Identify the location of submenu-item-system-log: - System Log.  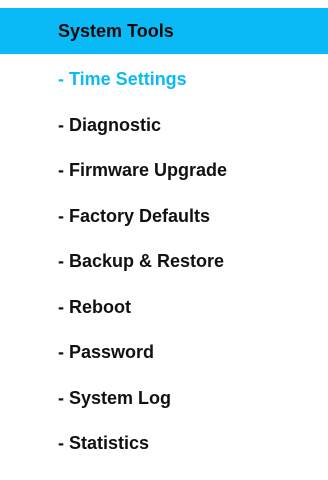
(164, 399).